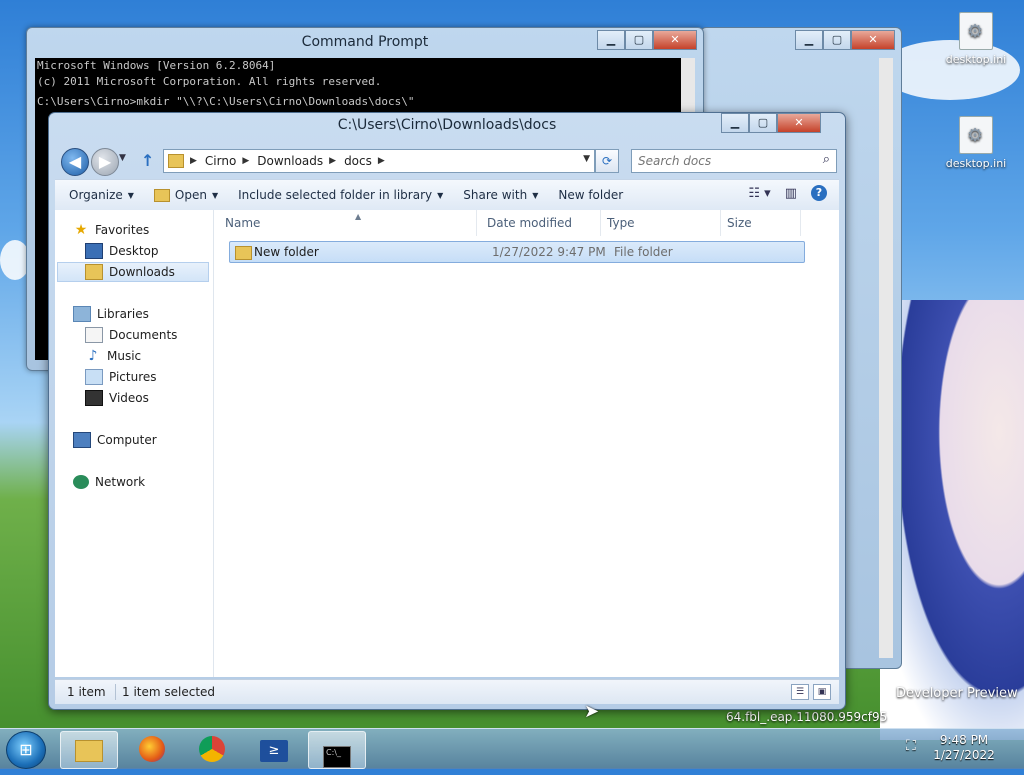 The height and width of the screenshot is (775, 1024). I want to click on settings-file-icon, so click(976, 135).